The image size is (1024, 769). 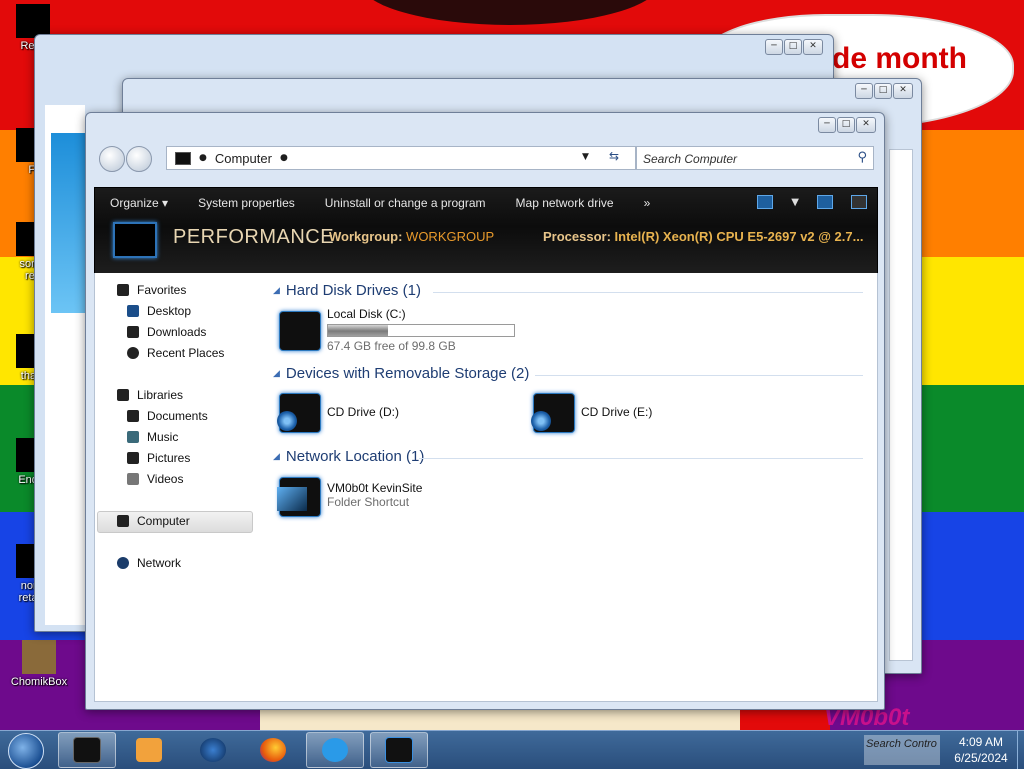 What do you see at coordinates (859, 202) in the screenshot?
I see `help-icon` at bounding box center [859, 202].